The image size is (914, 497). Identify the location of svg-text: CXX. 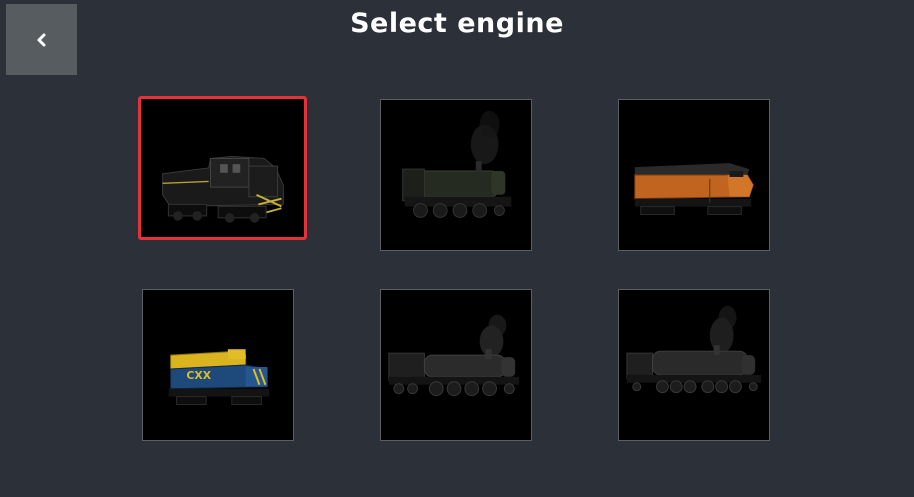
(198, 375).